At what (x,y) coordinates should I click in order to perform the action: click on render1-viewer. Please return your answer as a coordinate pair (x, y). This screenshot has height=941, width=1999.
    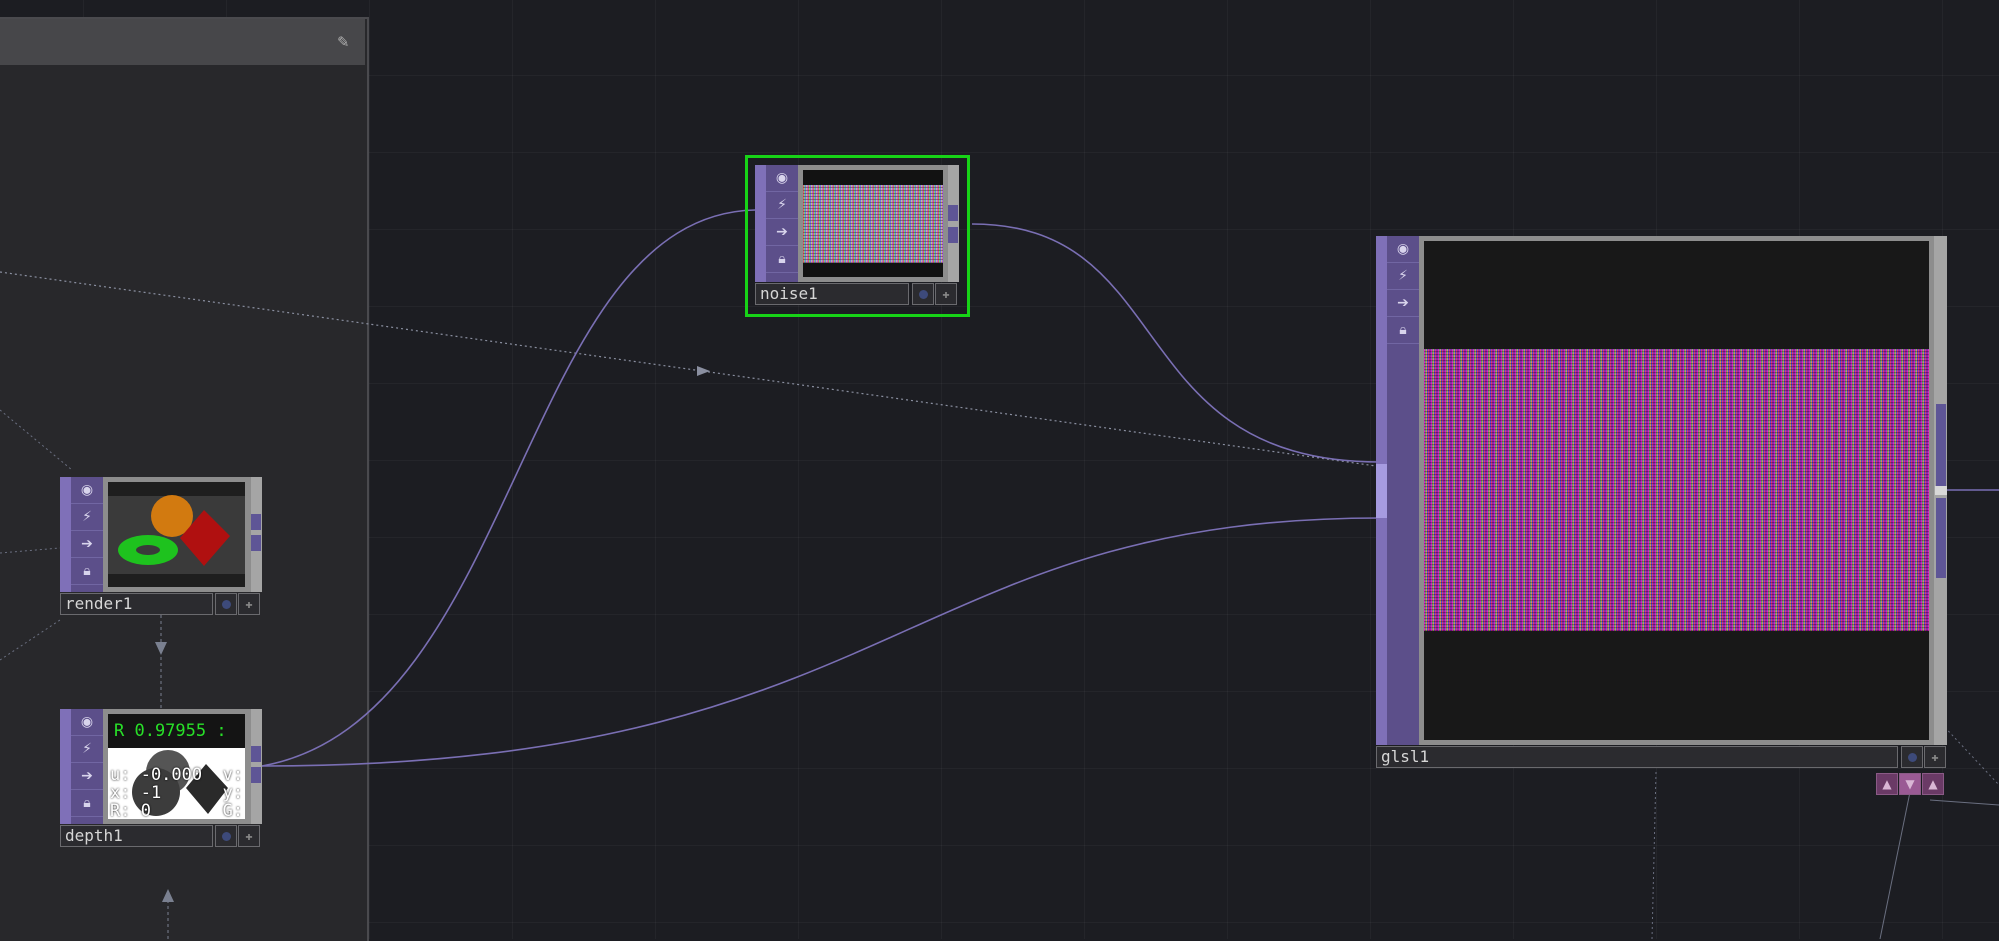
    Looking at the image, I should click on (176, 534).